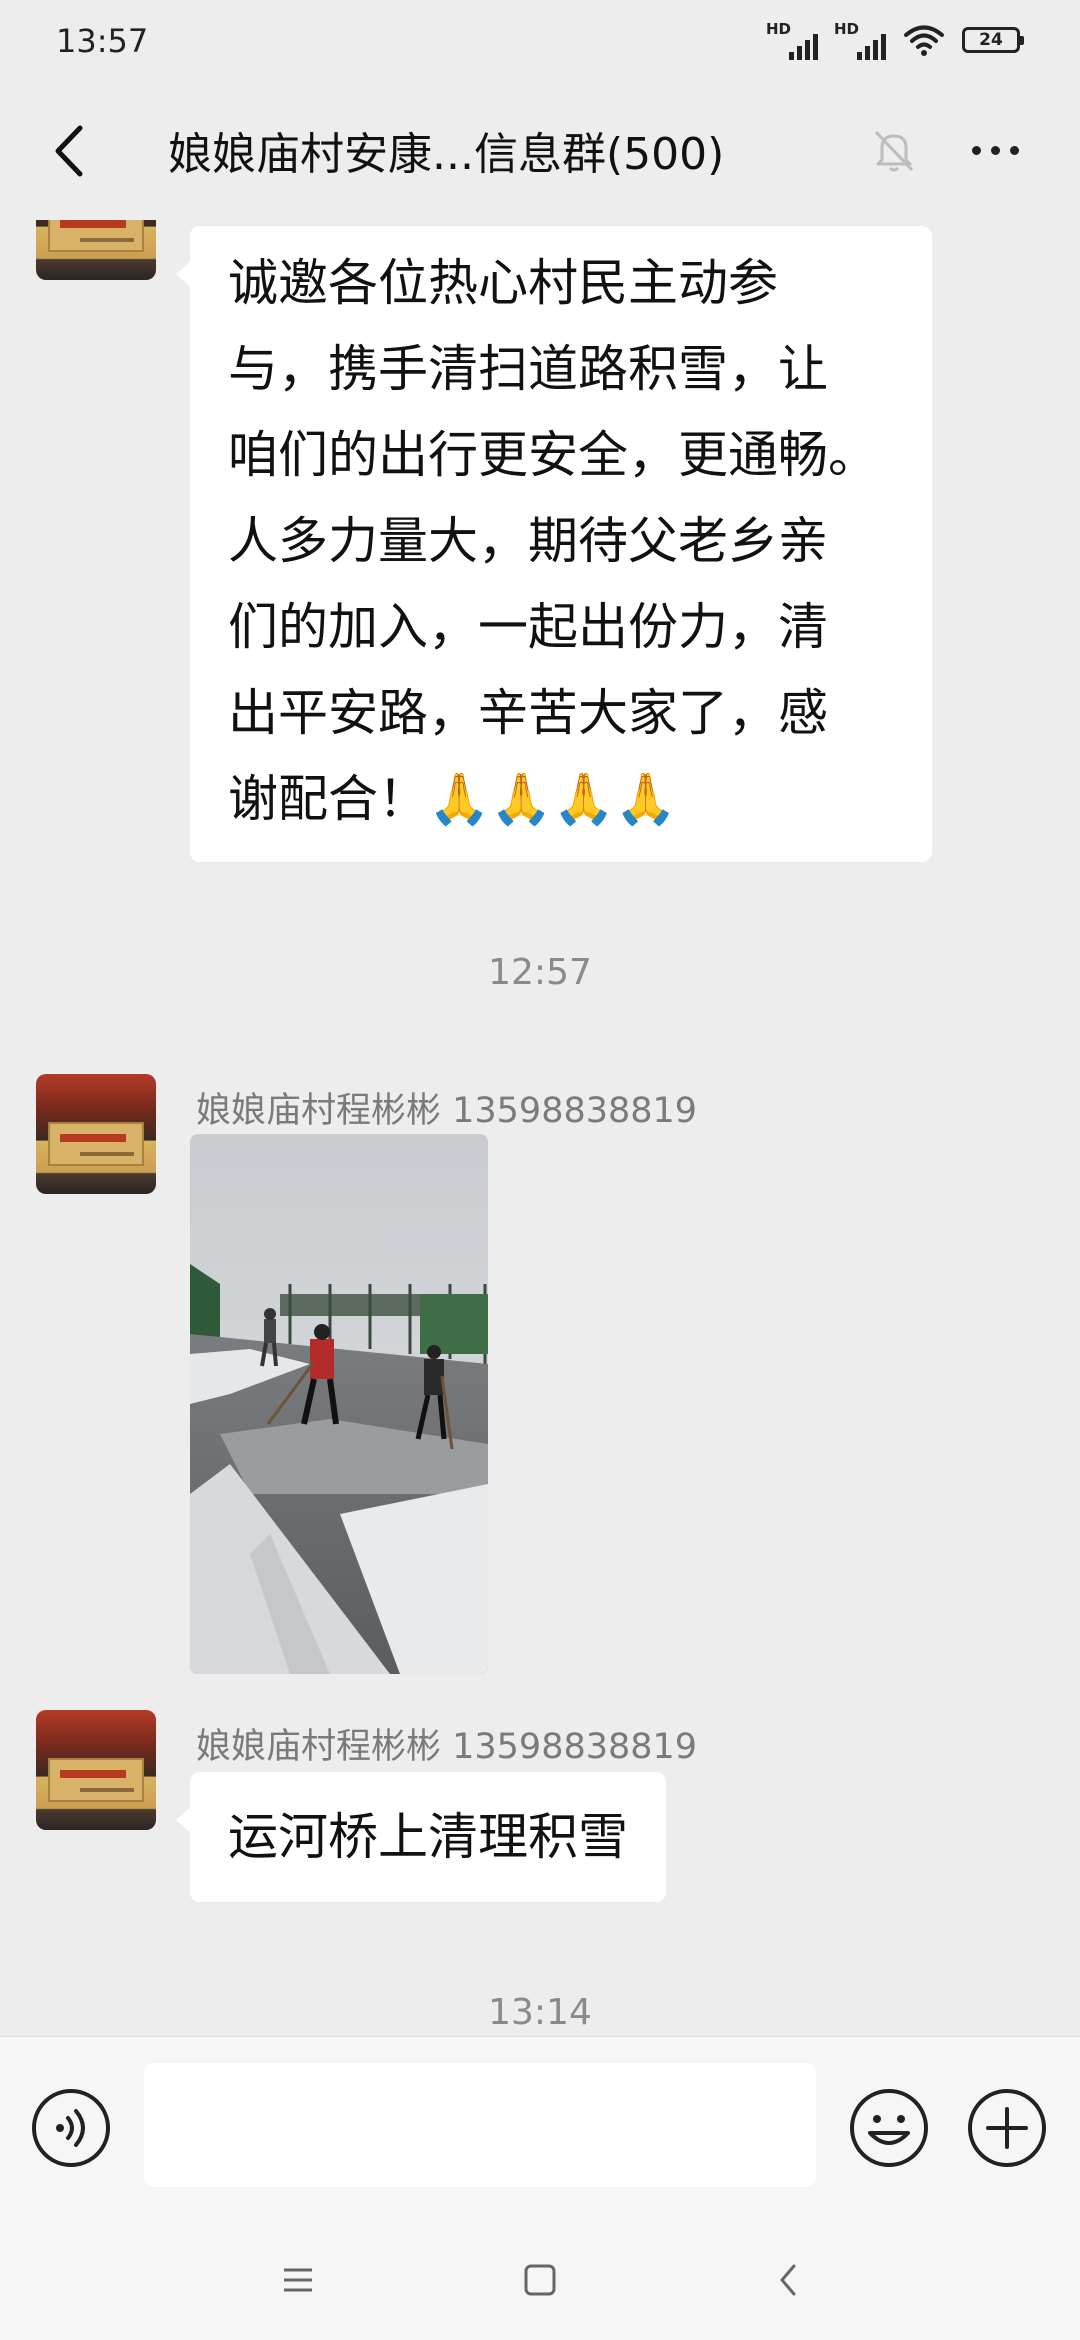  I want to click on chat-title: 娘娘庙村安康...信息群(500), so click(446, 150).